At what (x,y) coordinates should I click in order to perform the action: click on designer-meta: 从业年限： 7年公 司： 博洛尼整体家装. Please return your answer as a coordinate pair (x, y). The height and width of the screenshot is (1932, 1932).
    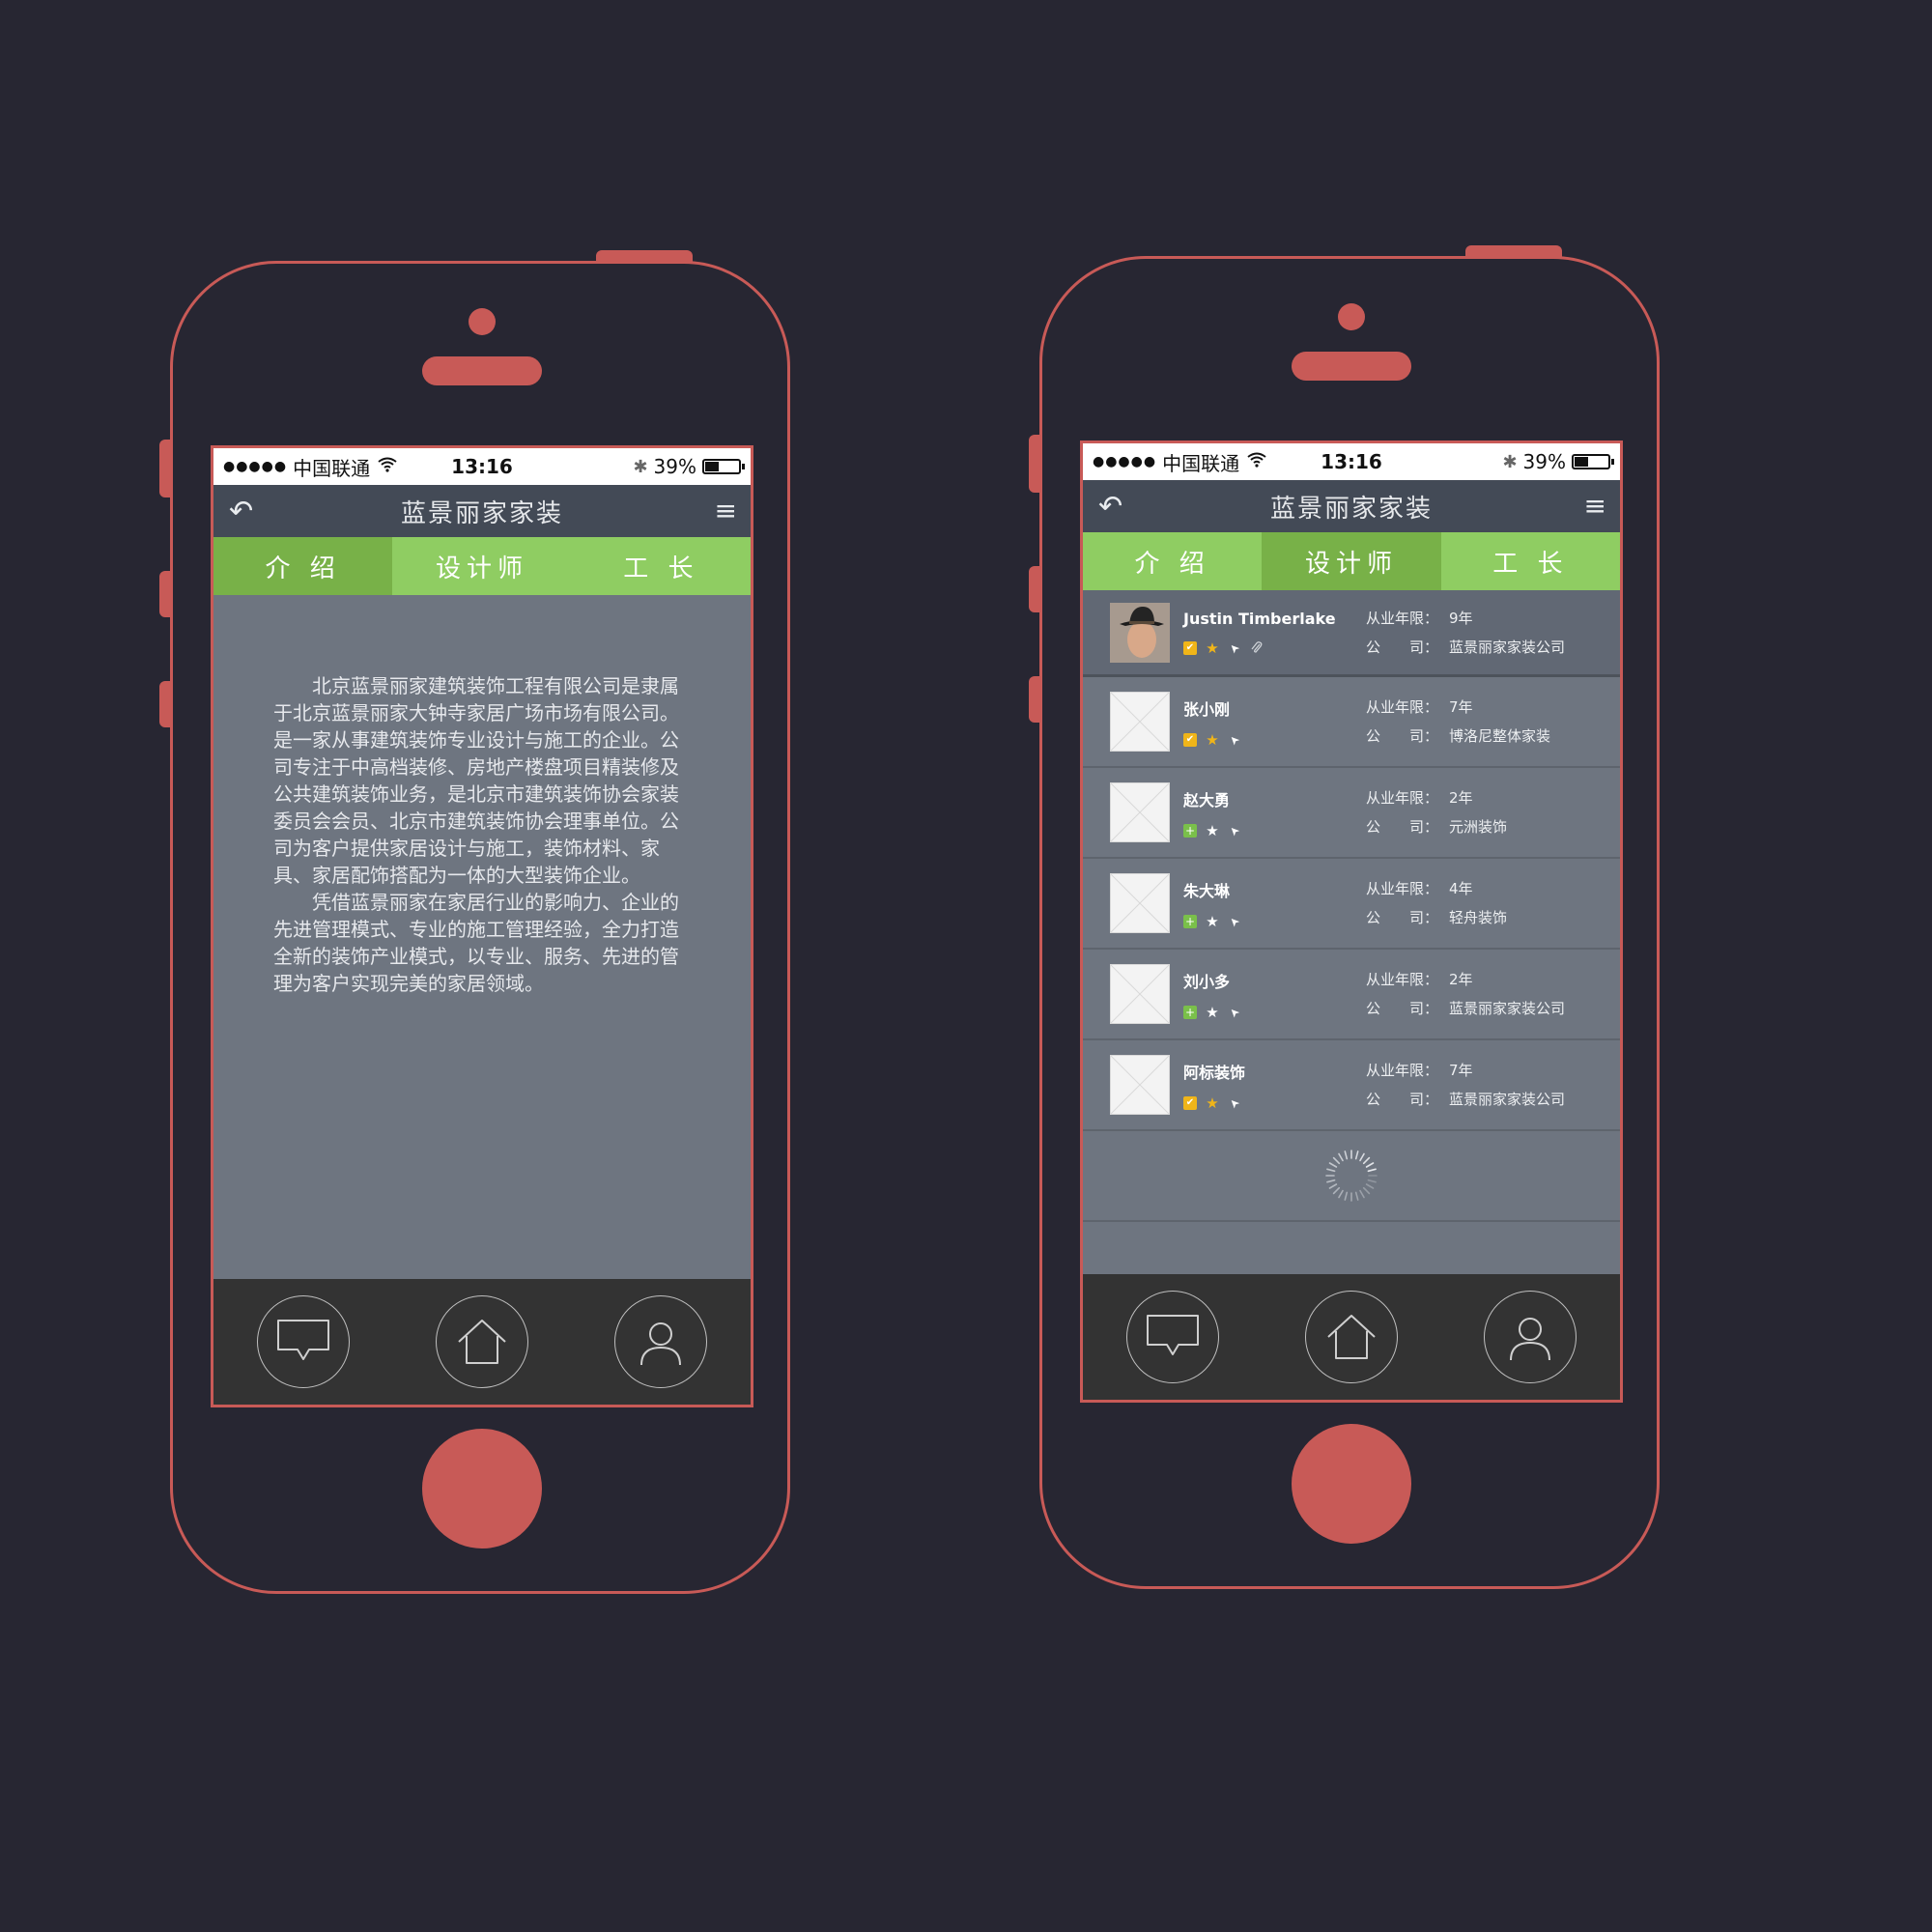
    Looking at the image, I should click on (1458, 722).